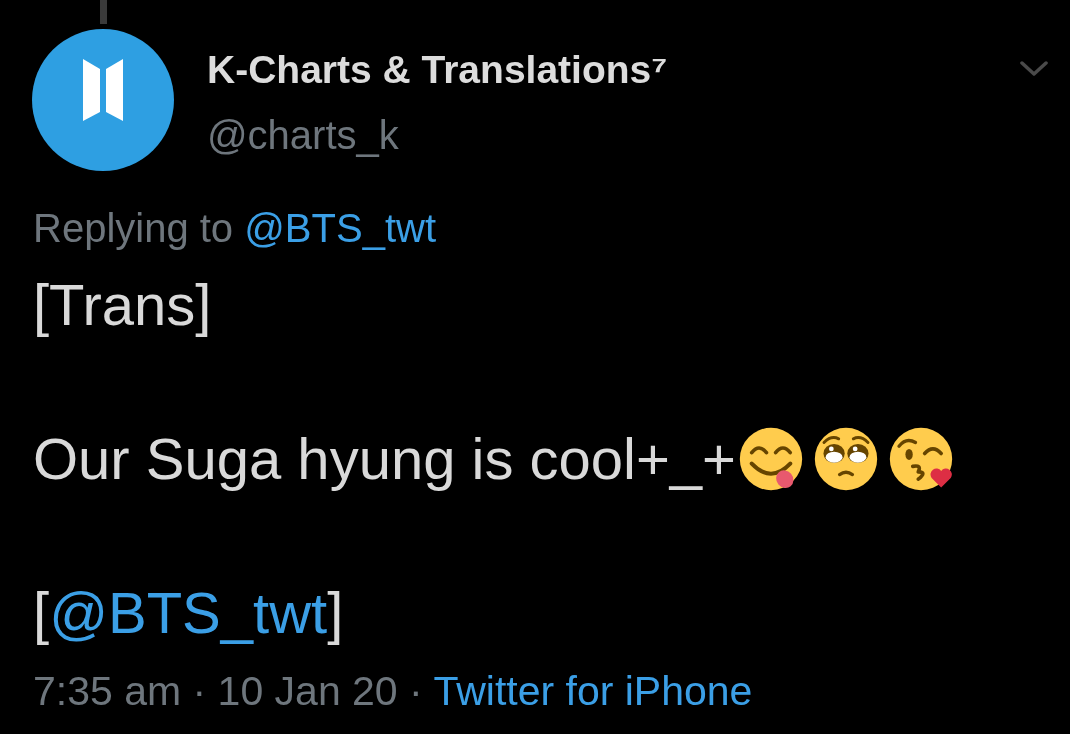  I want to click on pleading-face-icon, so click(845, 458).